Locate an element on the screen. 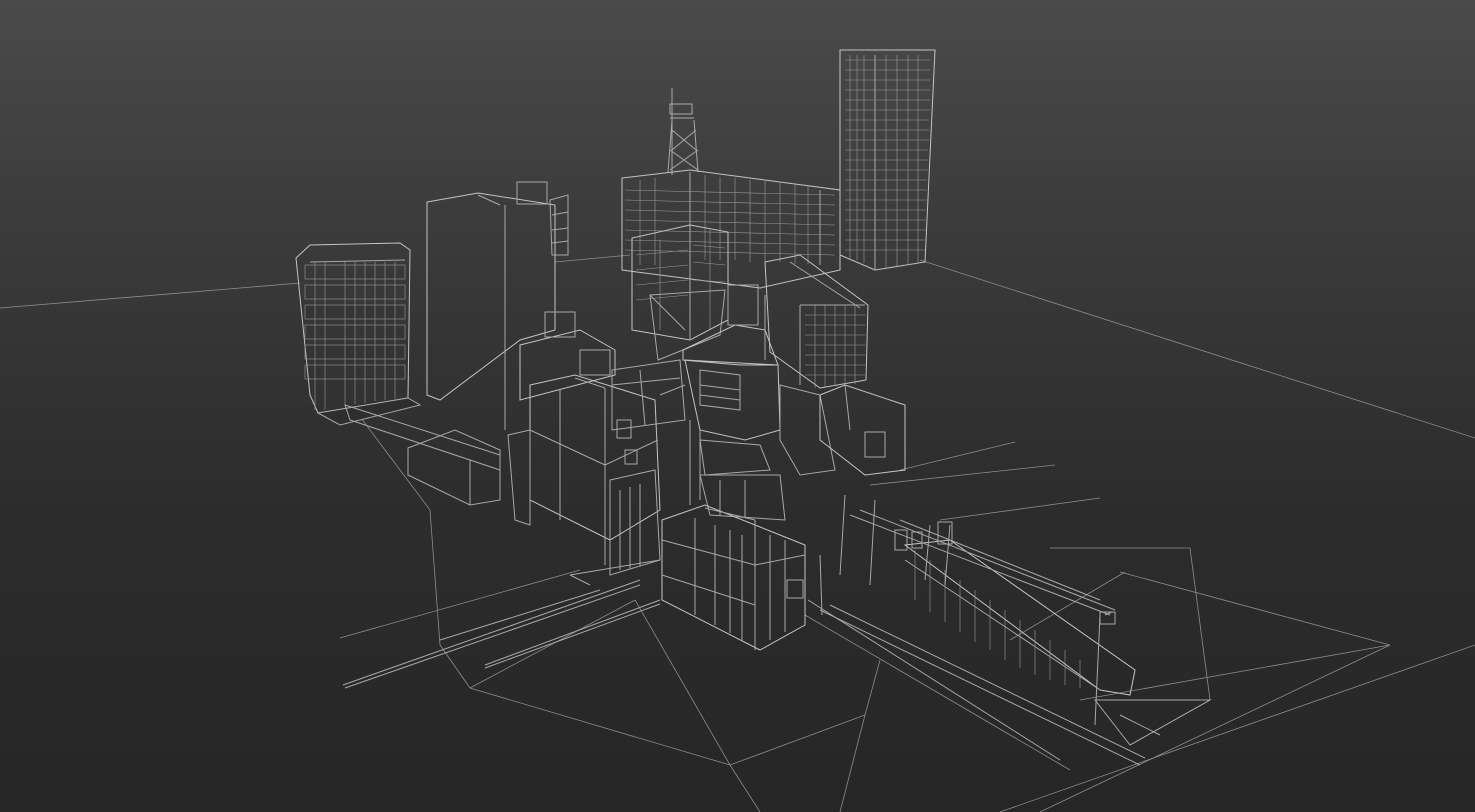  railway-platform is located at coordinates (1009, 652).